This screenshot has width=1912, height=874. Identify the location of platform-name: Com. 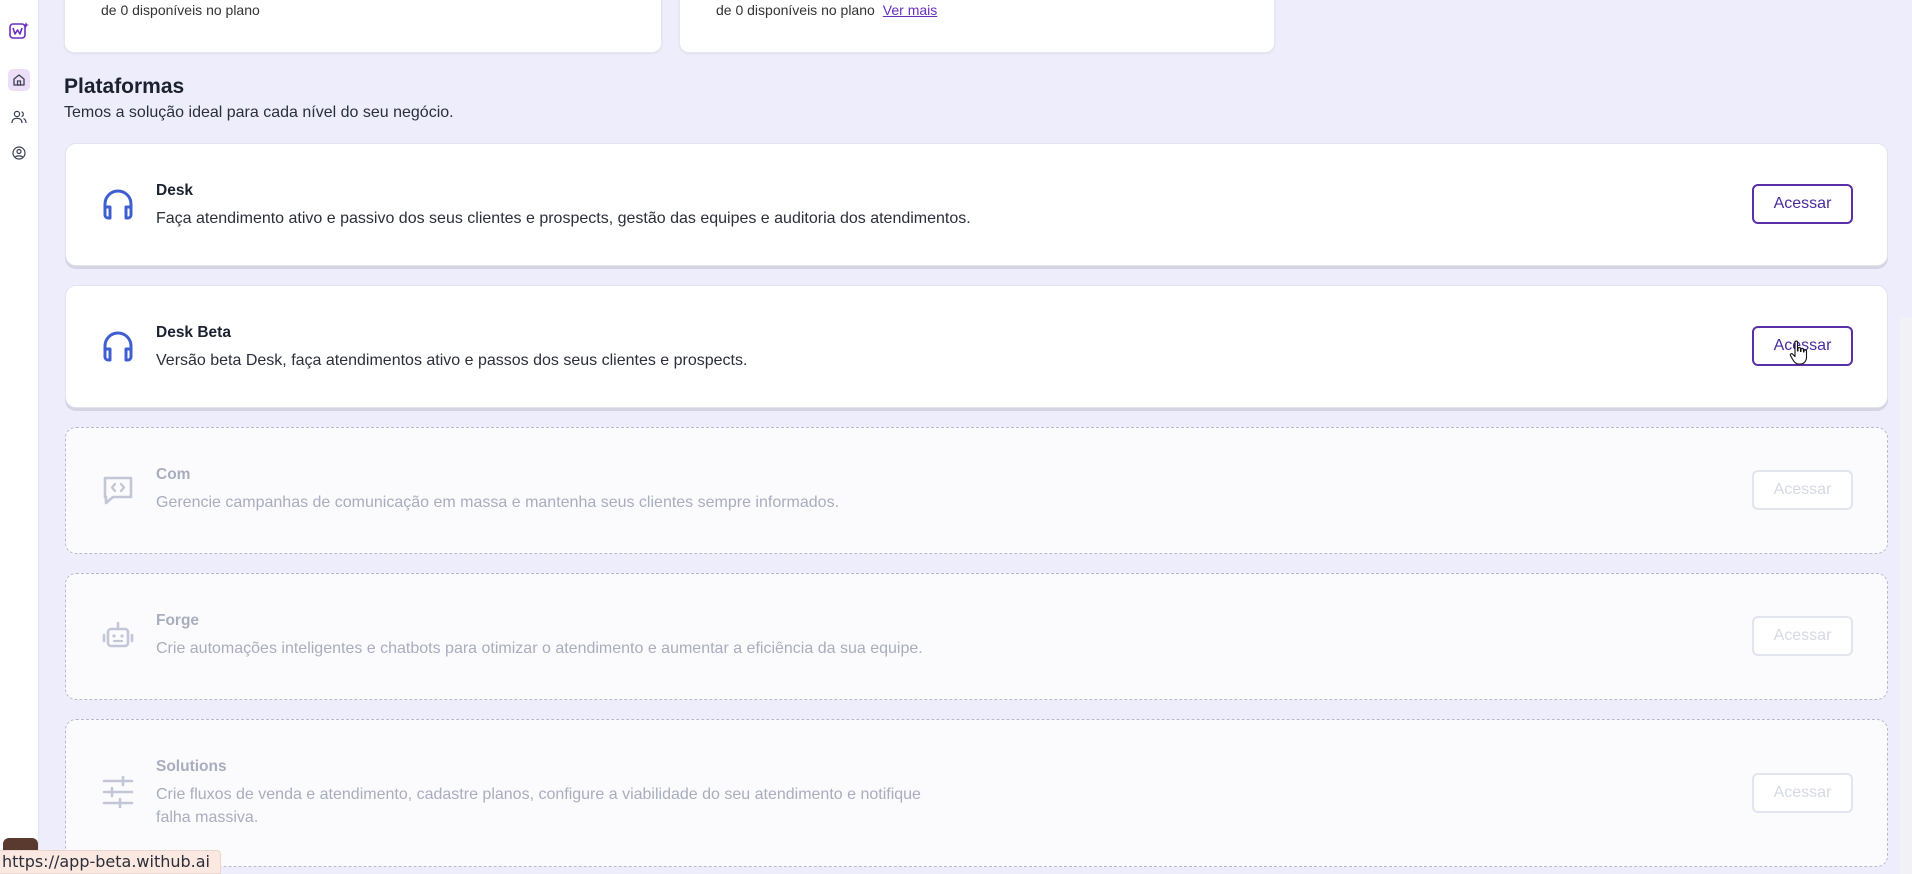
(173, 474).